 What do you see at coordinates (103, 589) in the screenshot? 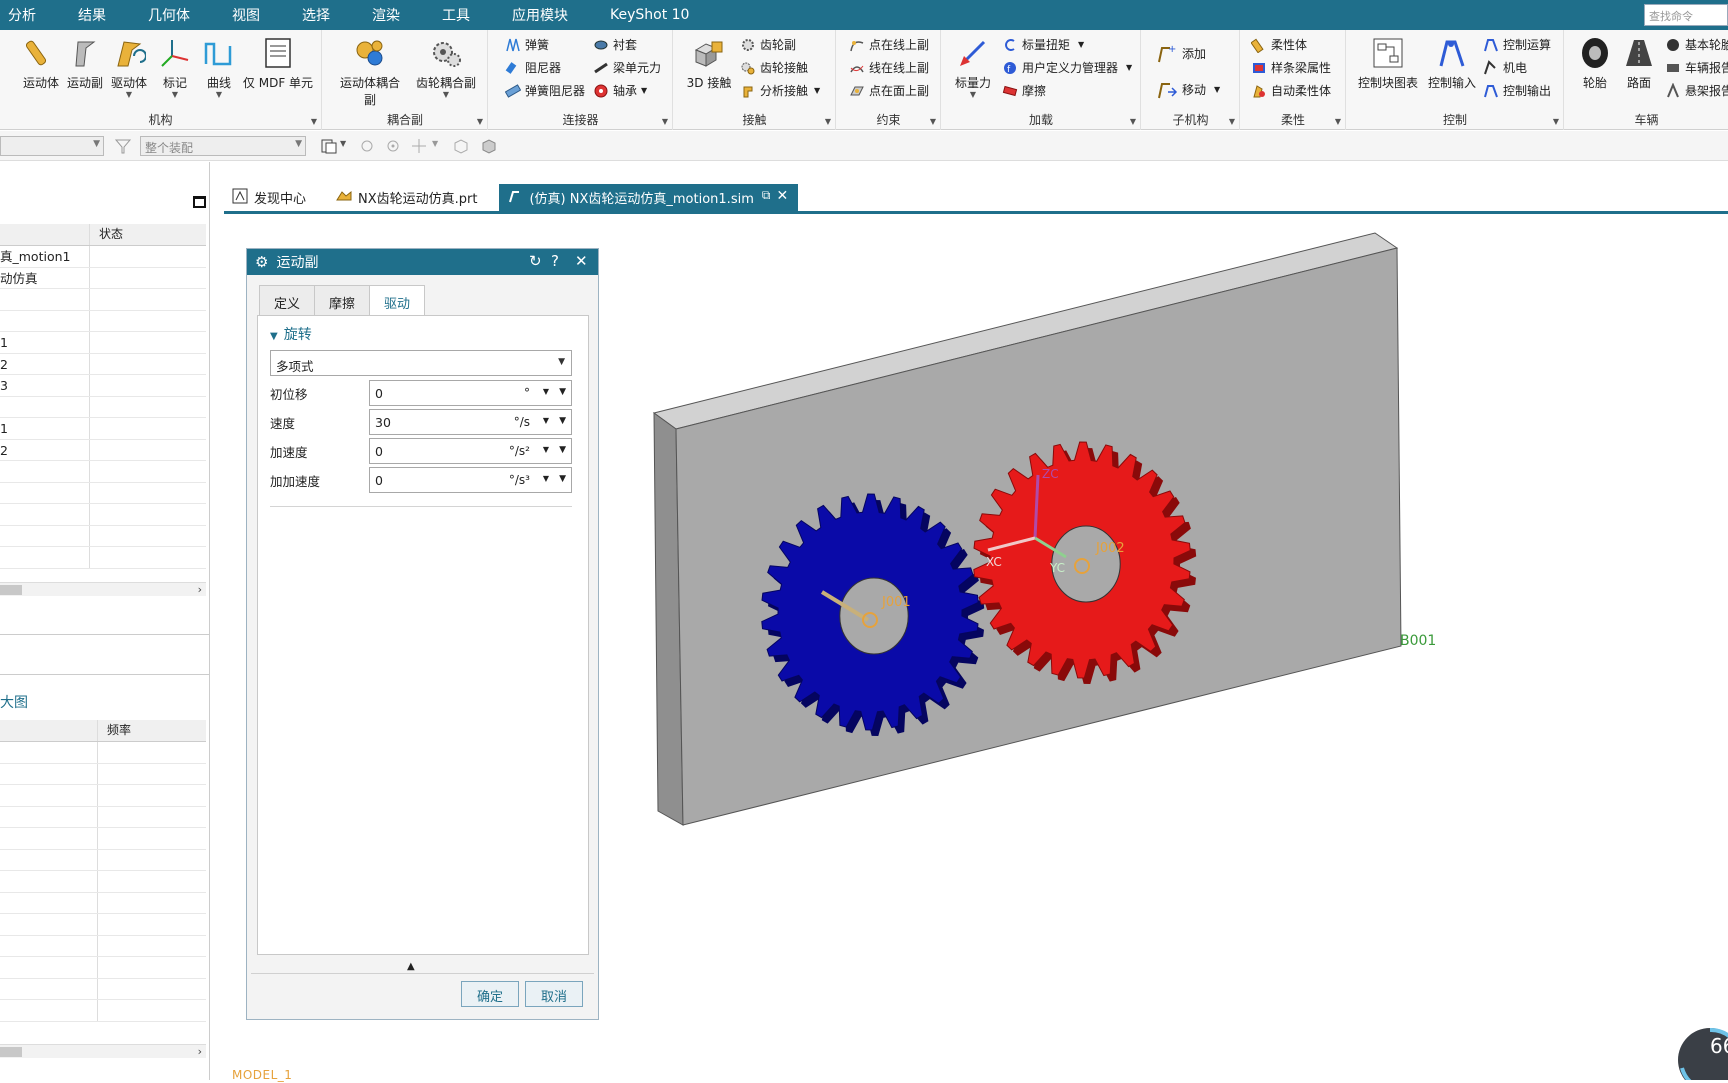
I see `navigator-hscrollbar: ›` at bounding box center [103, 589].